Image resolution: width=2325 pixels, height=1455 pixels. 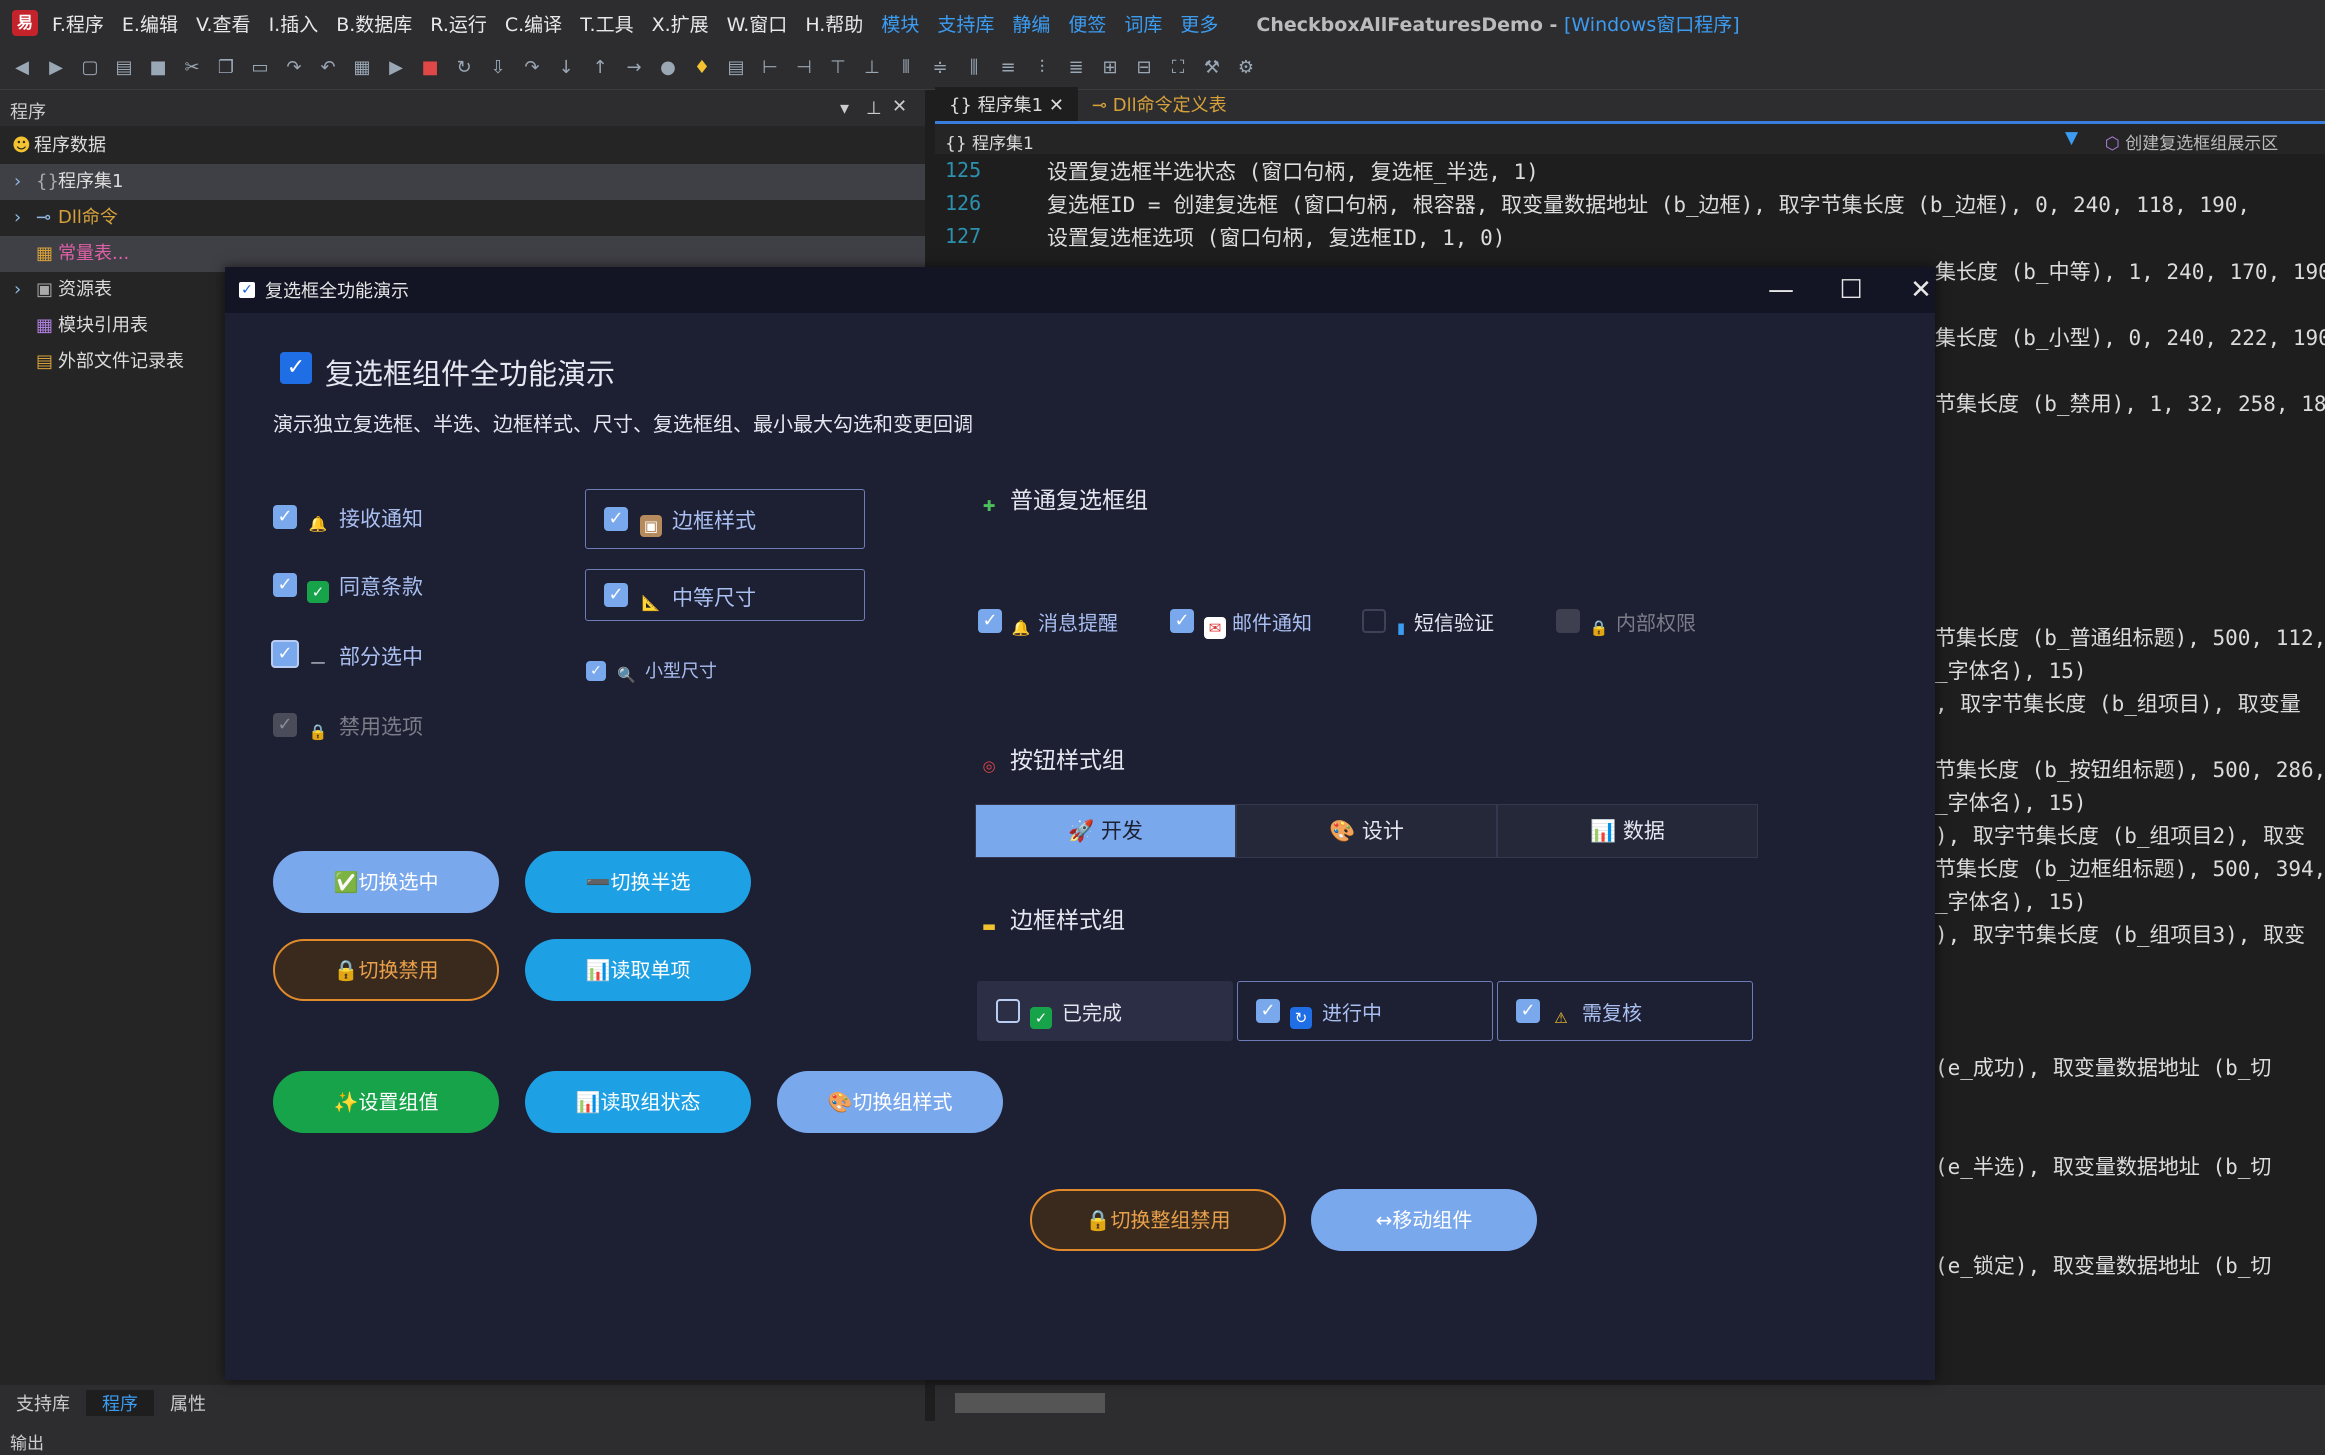 What do you see at coordinates (638, 970) in the screenshot?
I see `read-single-button: 📊读取单项` at bounding box center [638, 970].